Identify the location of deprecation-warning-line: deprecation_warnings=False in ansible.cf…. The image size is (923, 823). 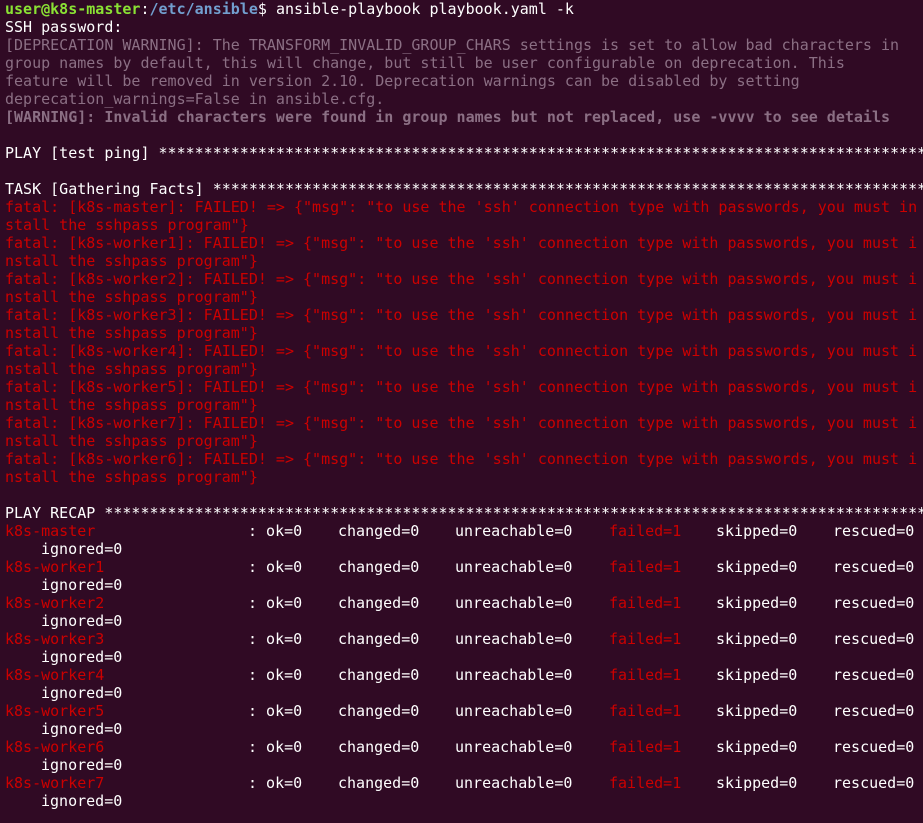
(195, 99).